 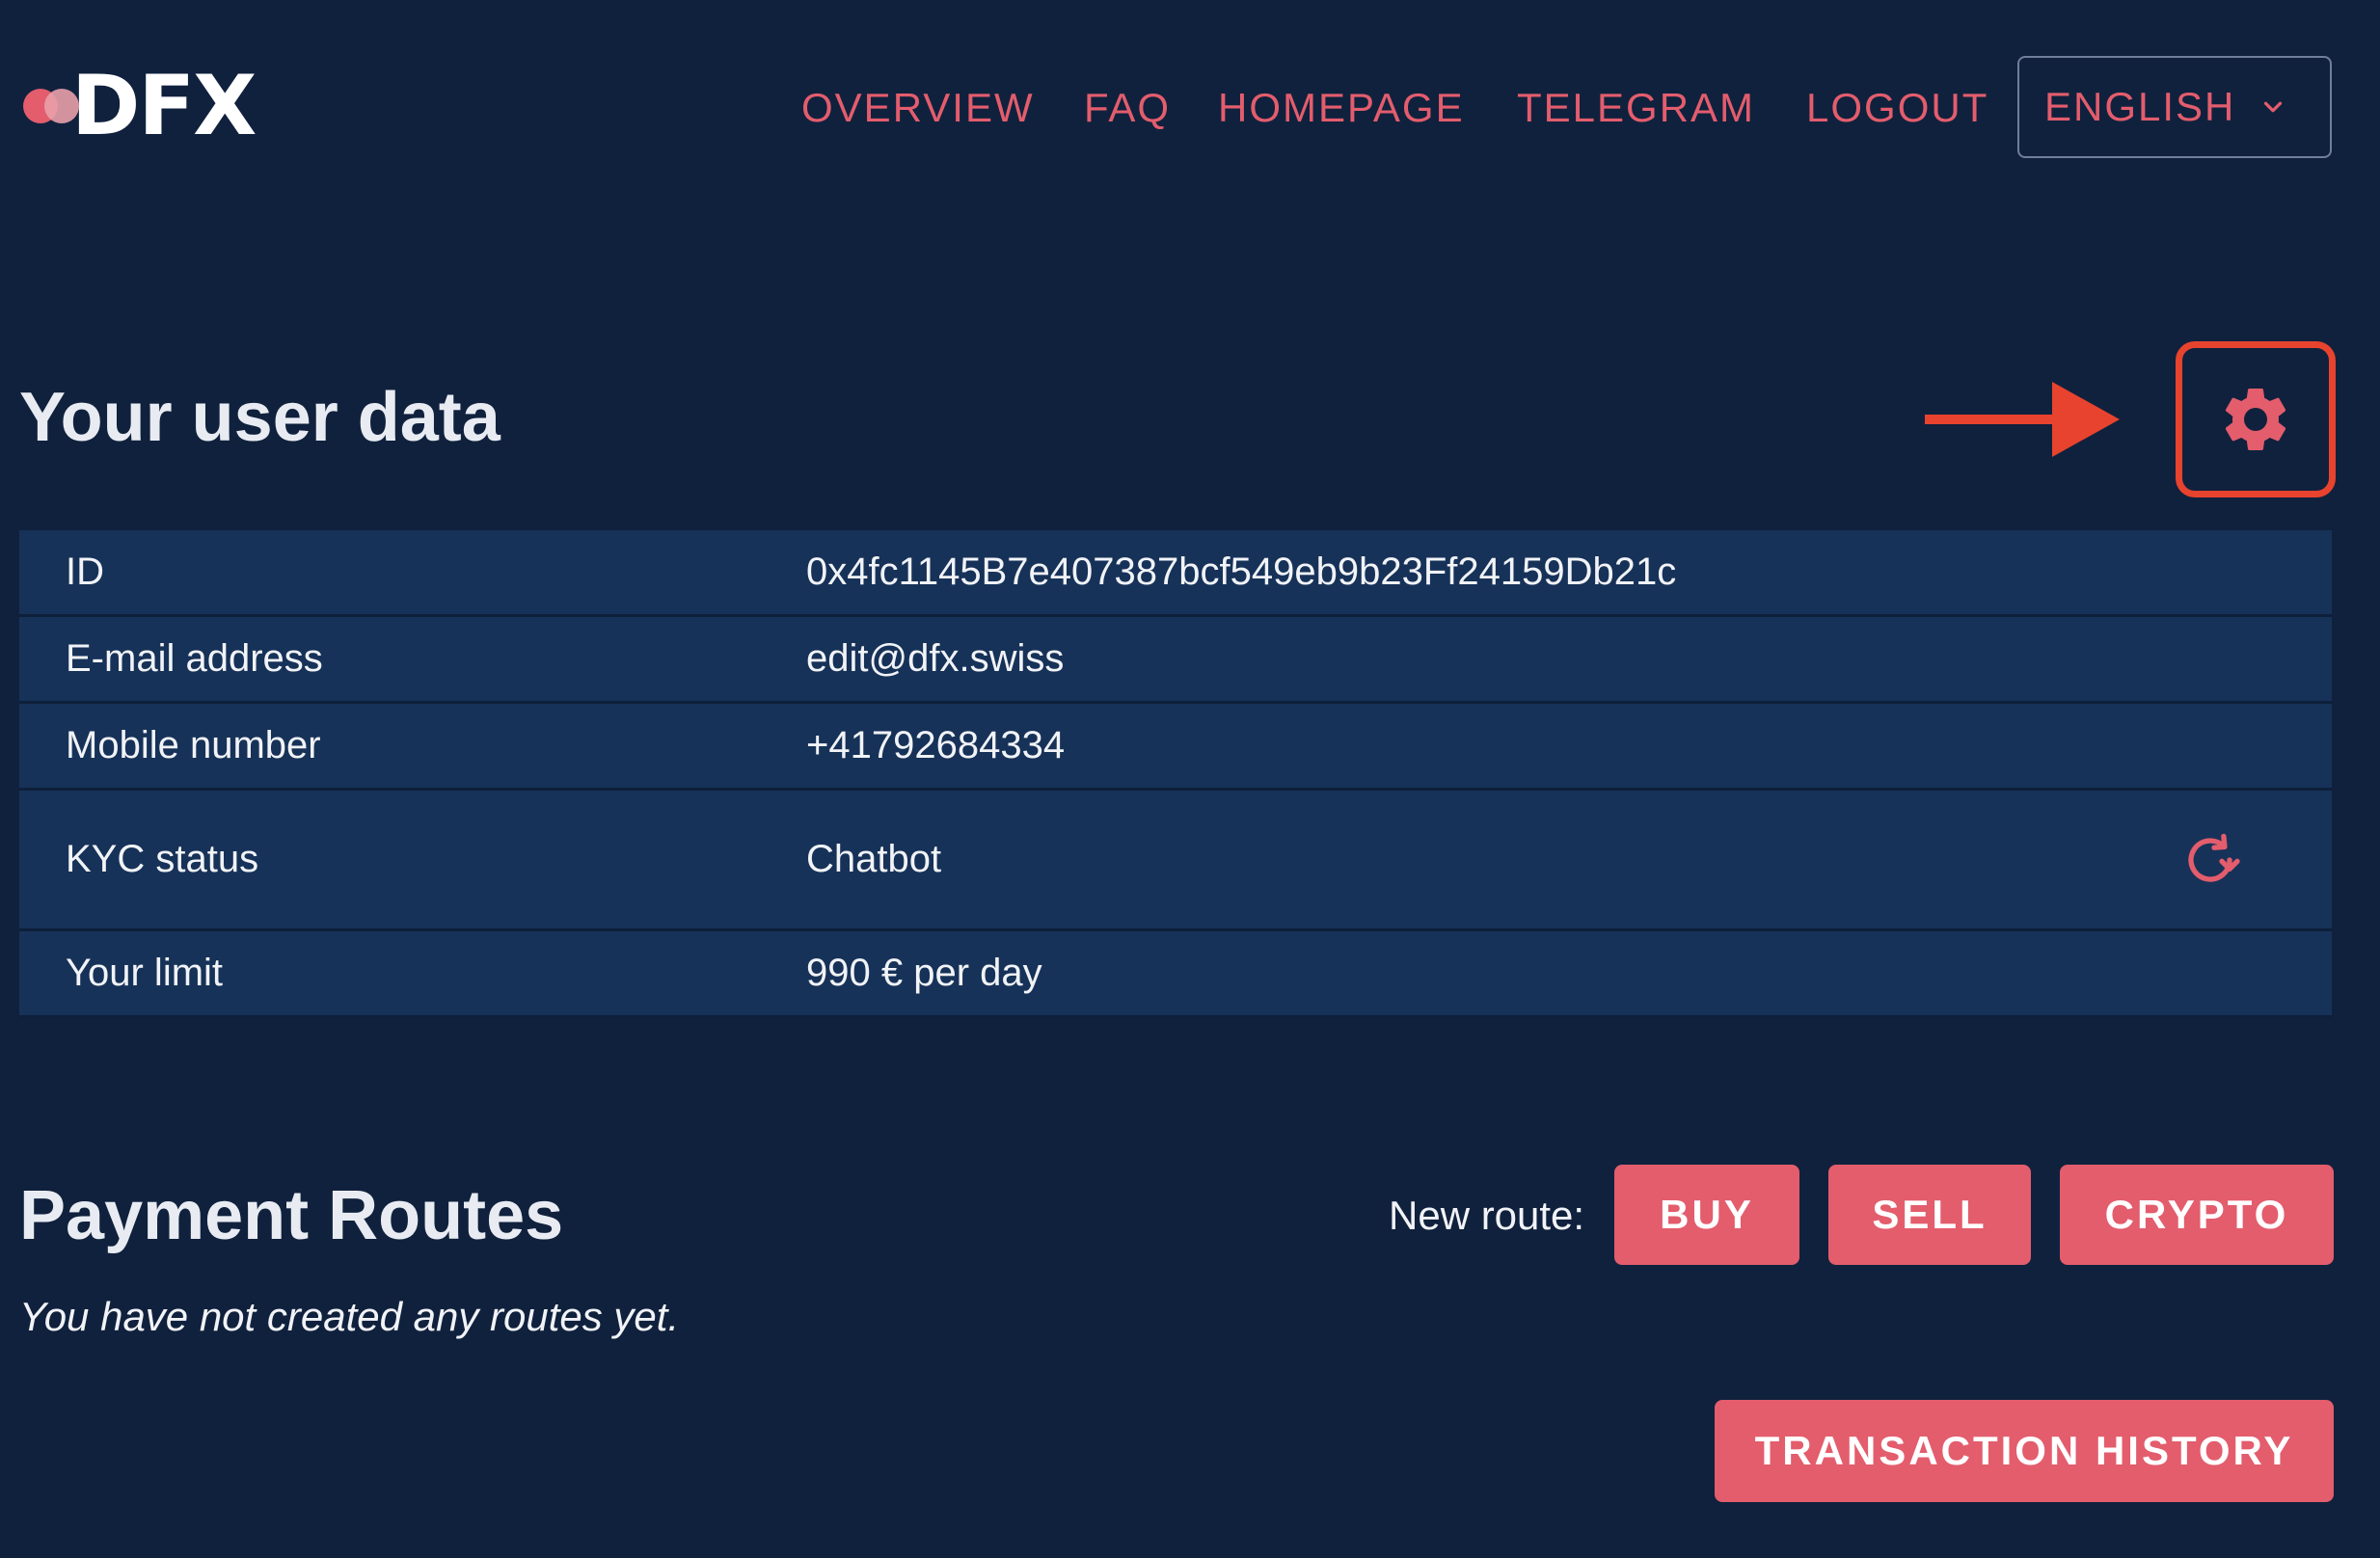 What do you see at coordinates (1176, 660) in the screenshot?
I see `table-row-email: E-mail address edit@dfx.swiss` at bounding box center [1176, 660].